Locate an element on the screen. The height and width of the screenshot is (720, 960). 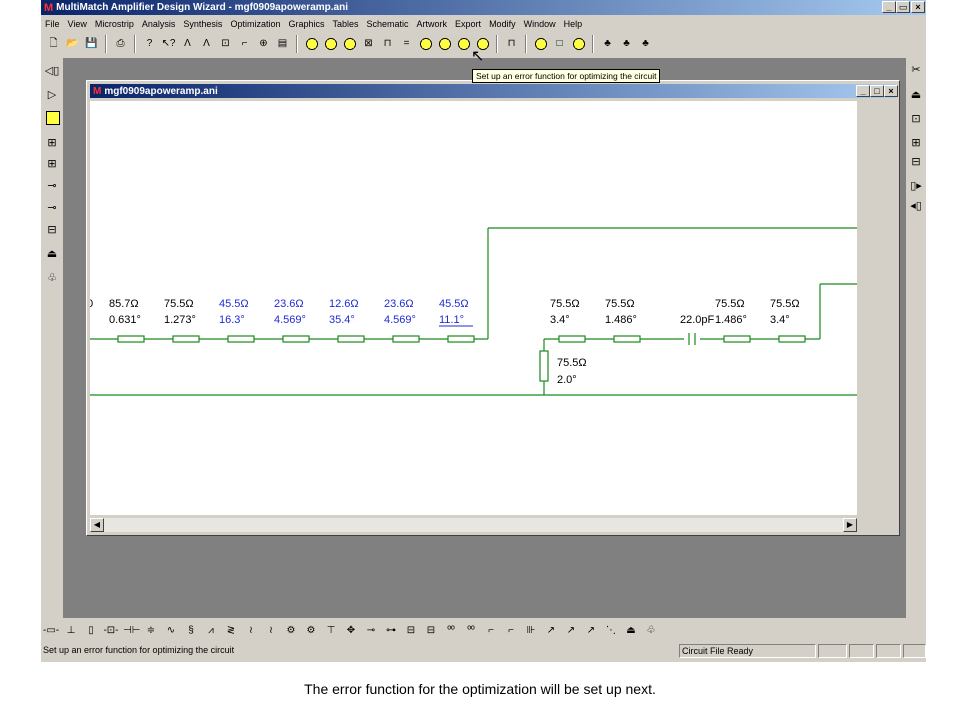
target-icon: o is located at coordinates (349, 44).